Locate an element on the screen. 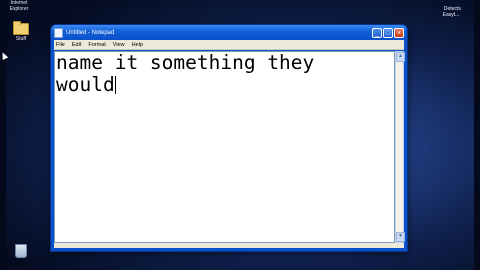  menu-edit: Edit is located at coordinates (76, 45).